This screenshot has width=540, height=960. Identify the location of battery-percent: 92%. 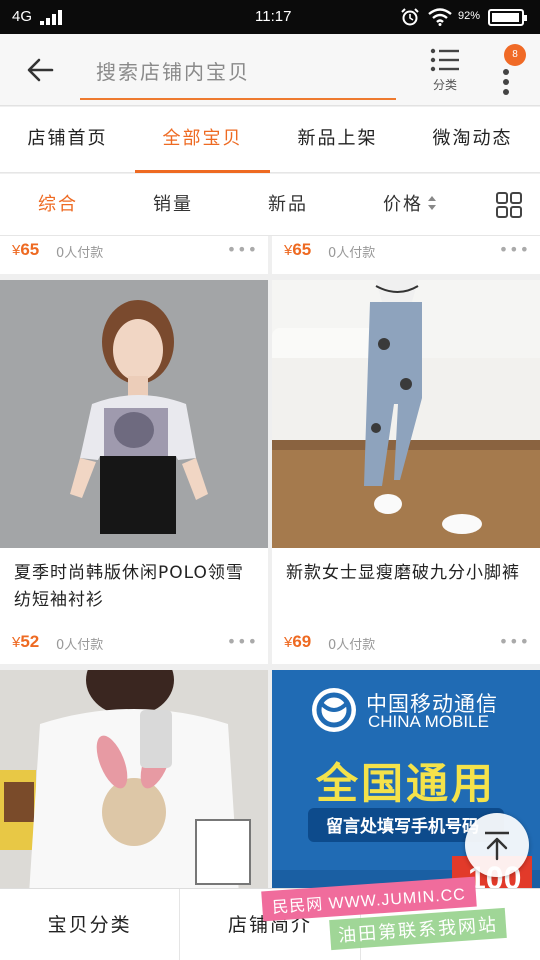
(469, 16).